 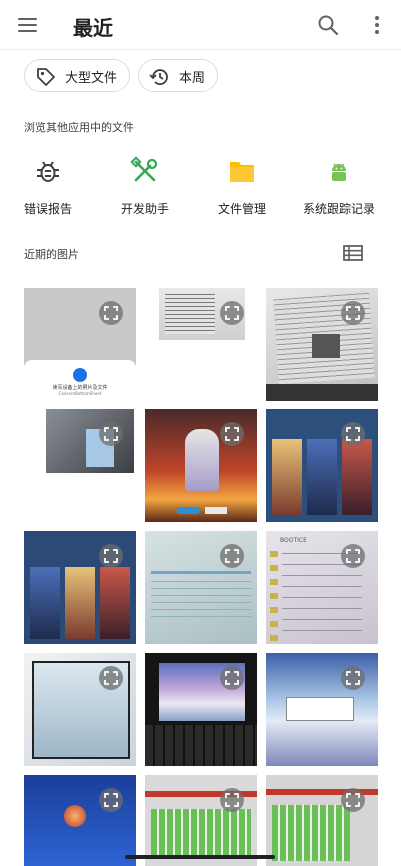 What do you see at coordinates (47, 209) in the screenshot?
I see `app-bug-report-label: 错误报告` at bounding box center [47, 209].